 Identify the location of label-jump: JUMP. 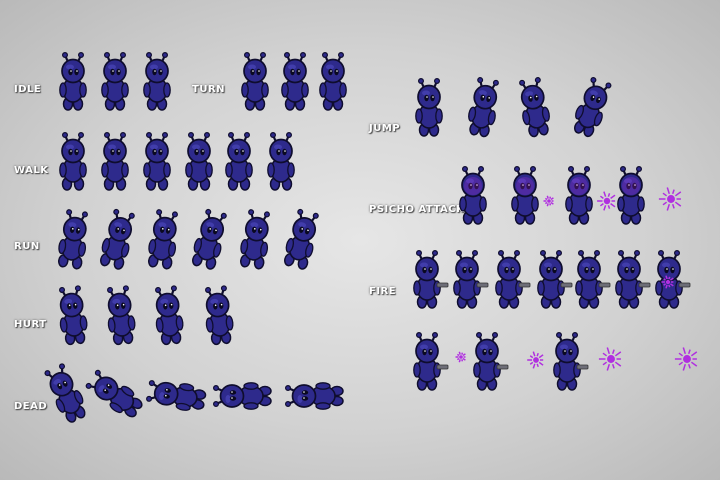
(385, 128).